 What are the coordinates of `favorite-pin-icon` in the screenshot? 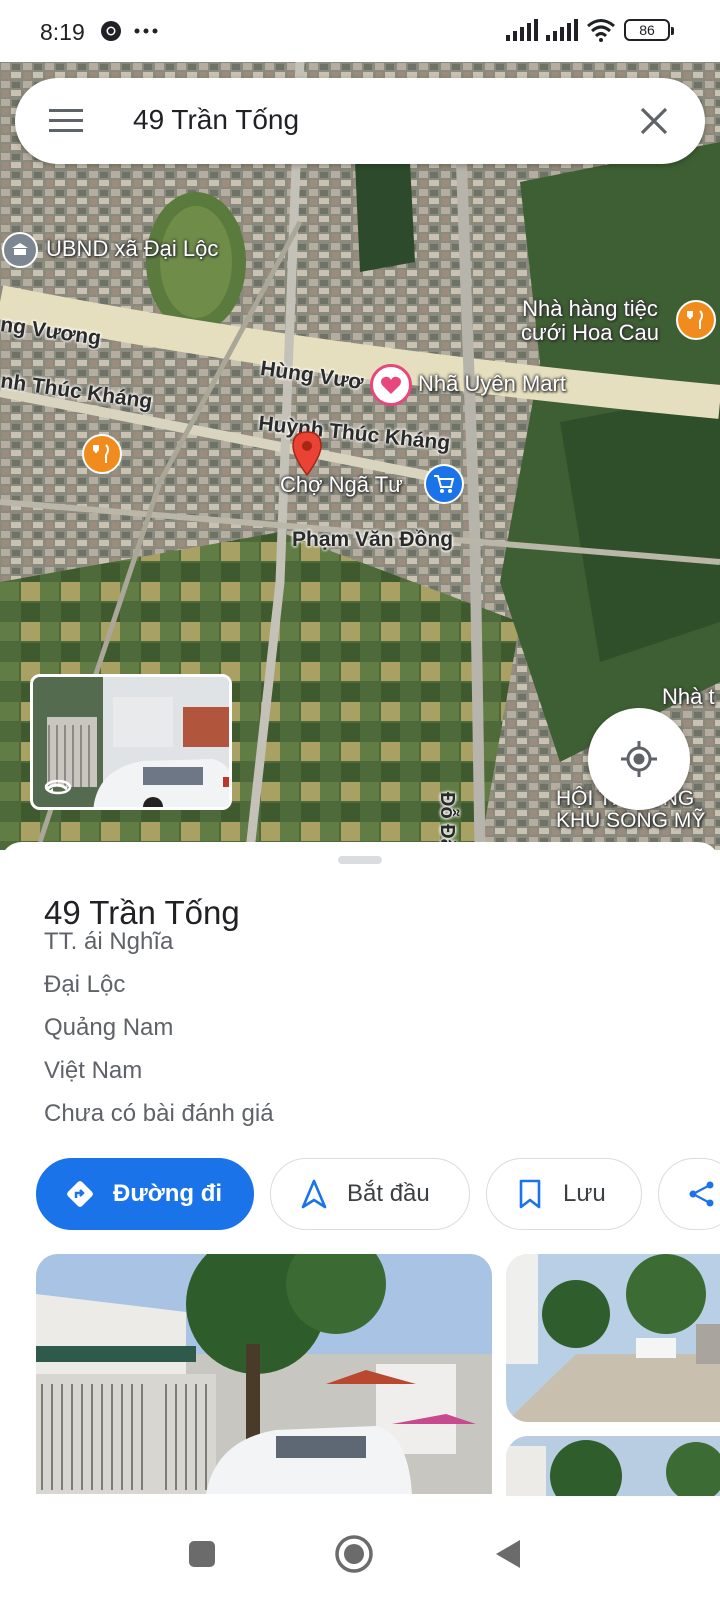 It's located at (391, 385).